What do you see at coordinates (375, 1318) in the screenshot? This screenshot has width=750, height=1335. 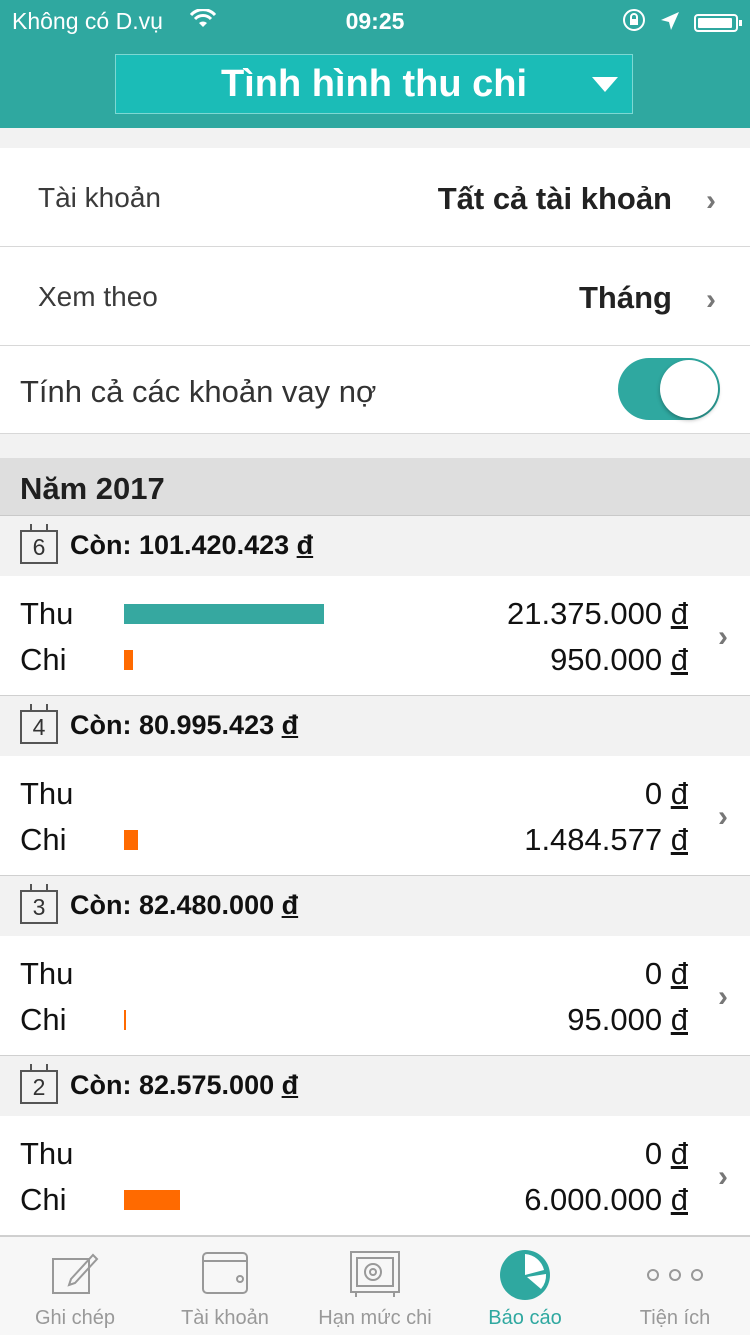 I see `tab-label: Hạn mức chi` at bounding box center [375, 1318].